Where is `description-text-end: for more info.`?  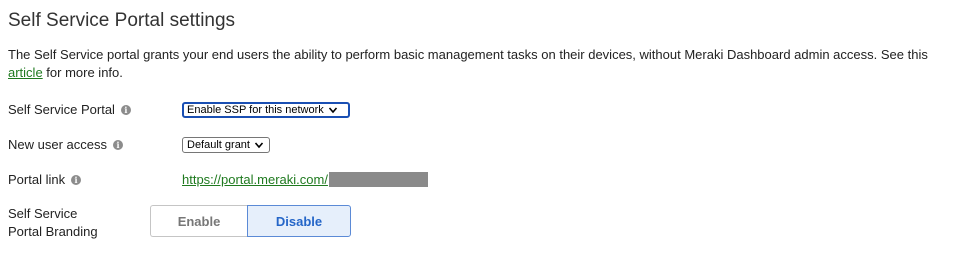 description-text-end: for more info. is located at coordinates (82, 72).